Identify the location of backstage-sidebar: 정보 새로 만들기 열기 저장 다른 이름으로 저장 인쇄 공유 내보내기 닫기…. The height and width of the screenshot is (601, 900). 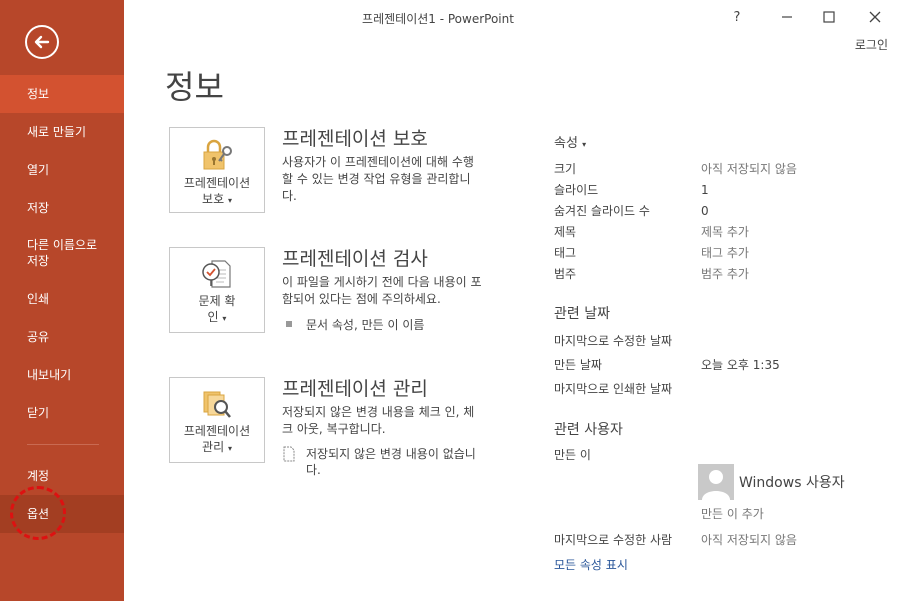
(62, 300).